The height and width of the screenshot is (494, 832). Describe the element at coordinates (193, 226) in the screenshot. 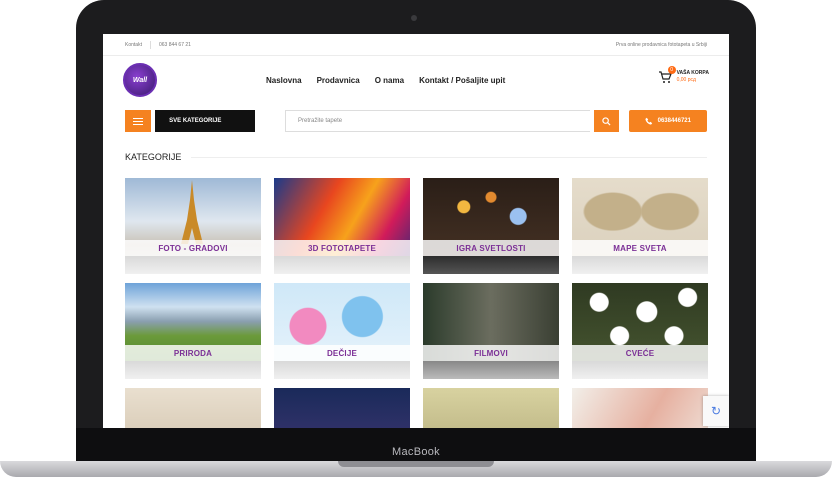

I see `category-tile: FOTO - GRADOVI` at that location.